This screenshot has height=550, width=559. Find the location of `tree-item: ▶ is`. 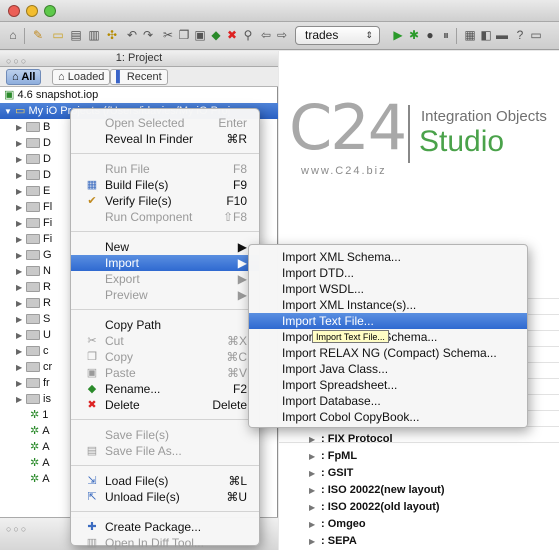

tree-item: ▶ is is located at coordinates (25, 399).